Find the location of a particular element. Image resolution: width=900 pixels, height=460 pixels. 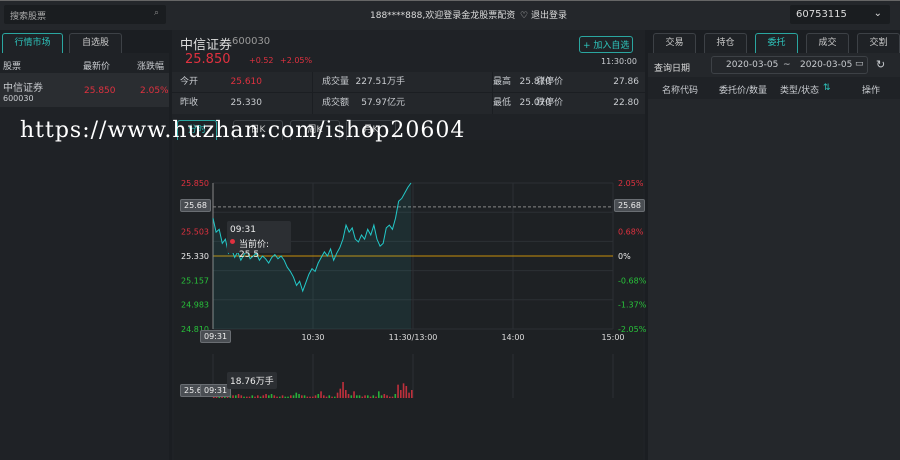

y-tick-label-pct: 2.05% is located at coordinates (631, 183).